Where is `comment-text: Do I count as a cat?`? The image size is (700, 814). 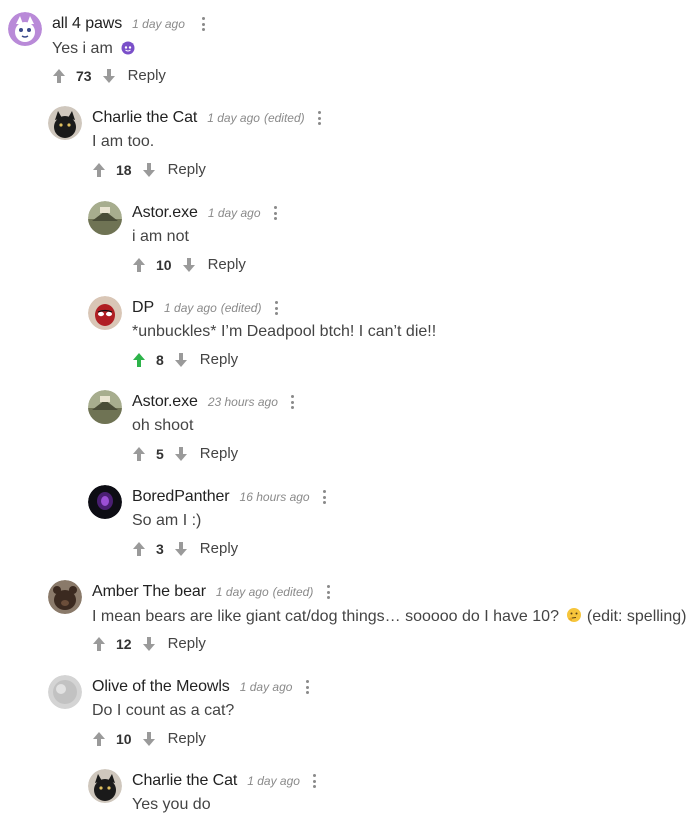 comment-text: Do I count as a cat? is located at coordinates (163, 710).